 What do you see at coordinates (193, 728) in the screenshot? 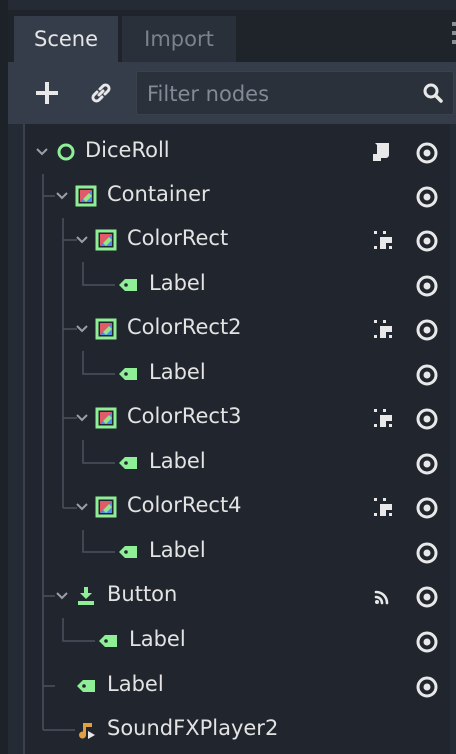
I see `node-label: SoundFXPlayer2` at bounding box center [193, 728].